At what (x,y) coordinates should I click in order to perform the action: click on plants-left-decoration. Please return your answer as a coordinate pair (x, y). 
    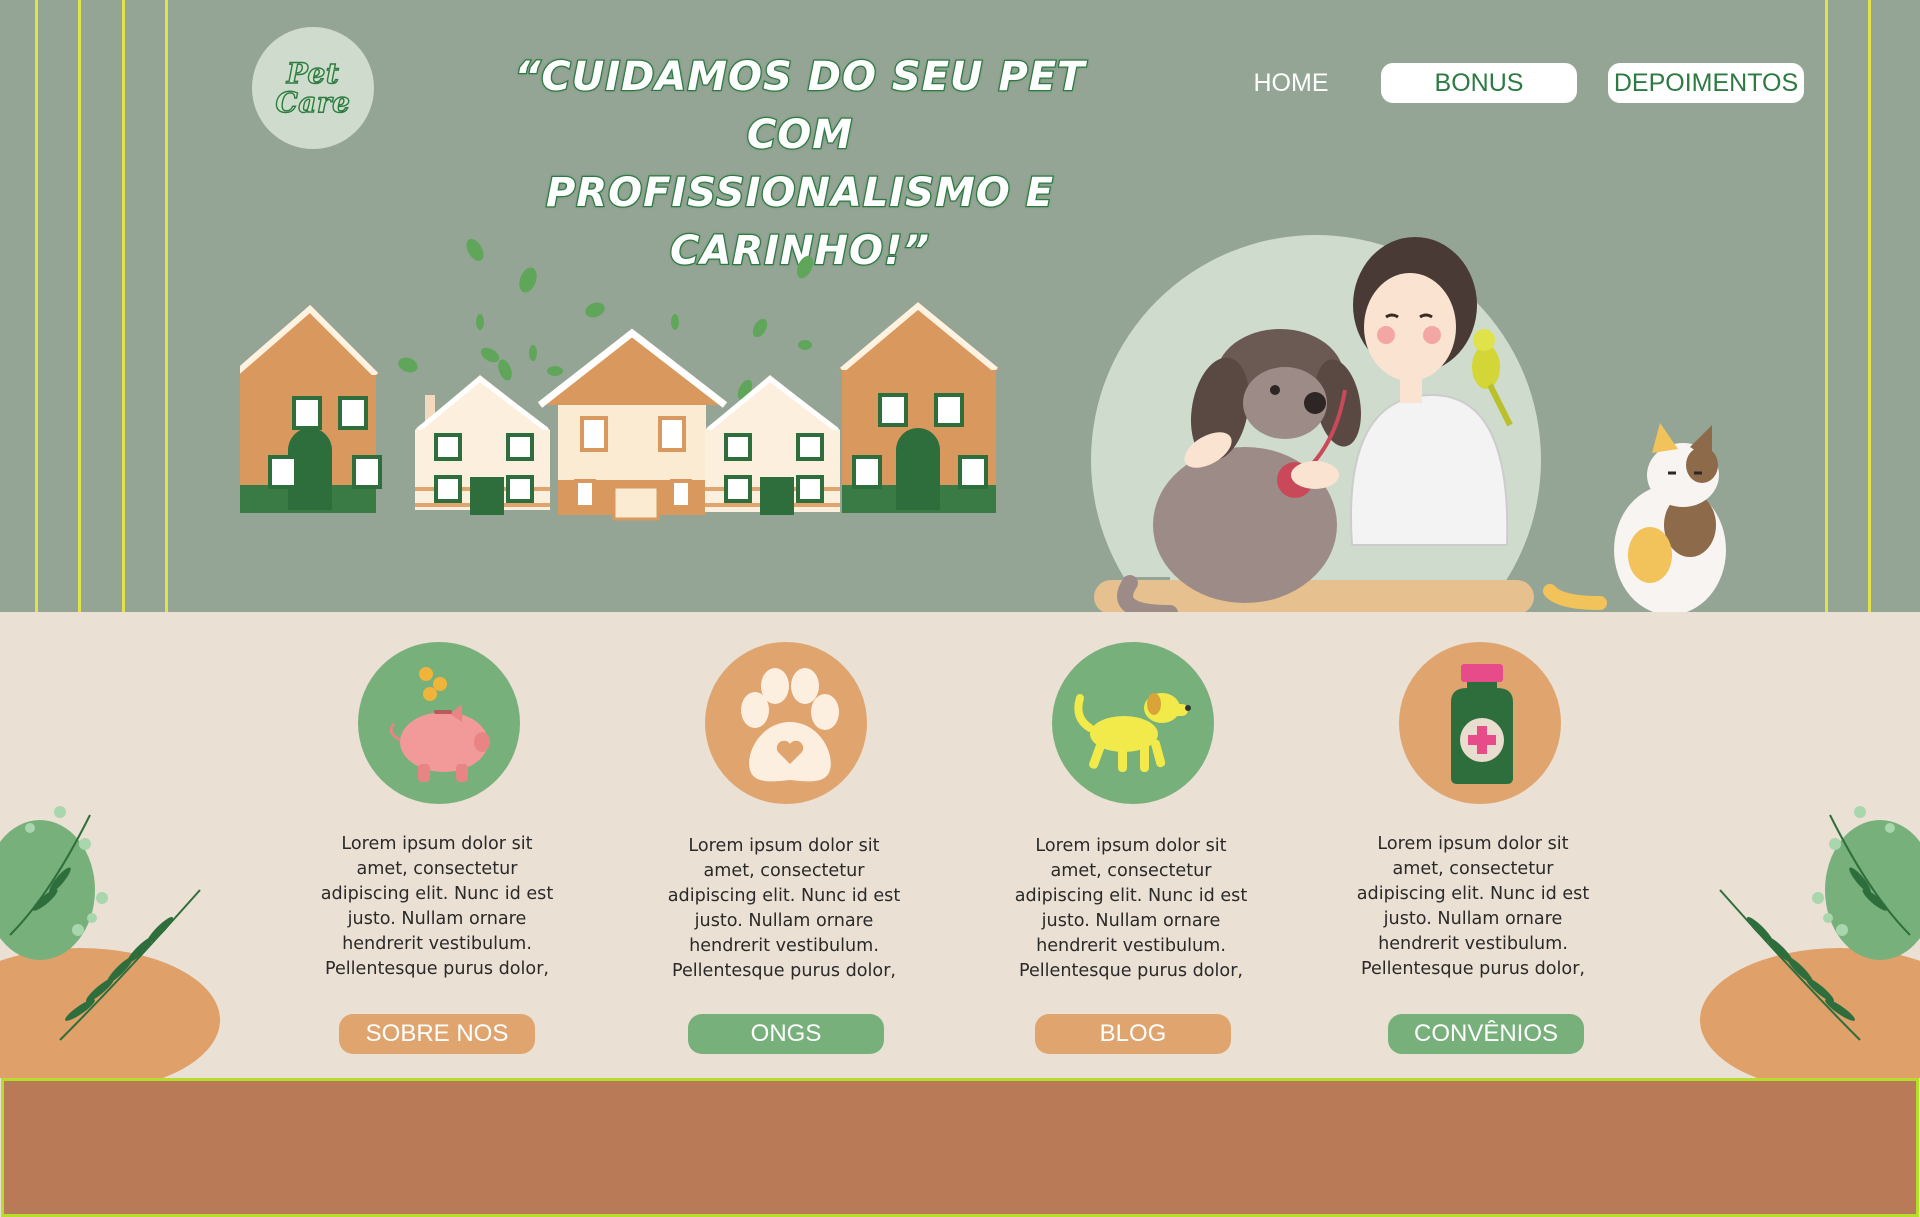
    Looking at the image, I should click on (110, 942).